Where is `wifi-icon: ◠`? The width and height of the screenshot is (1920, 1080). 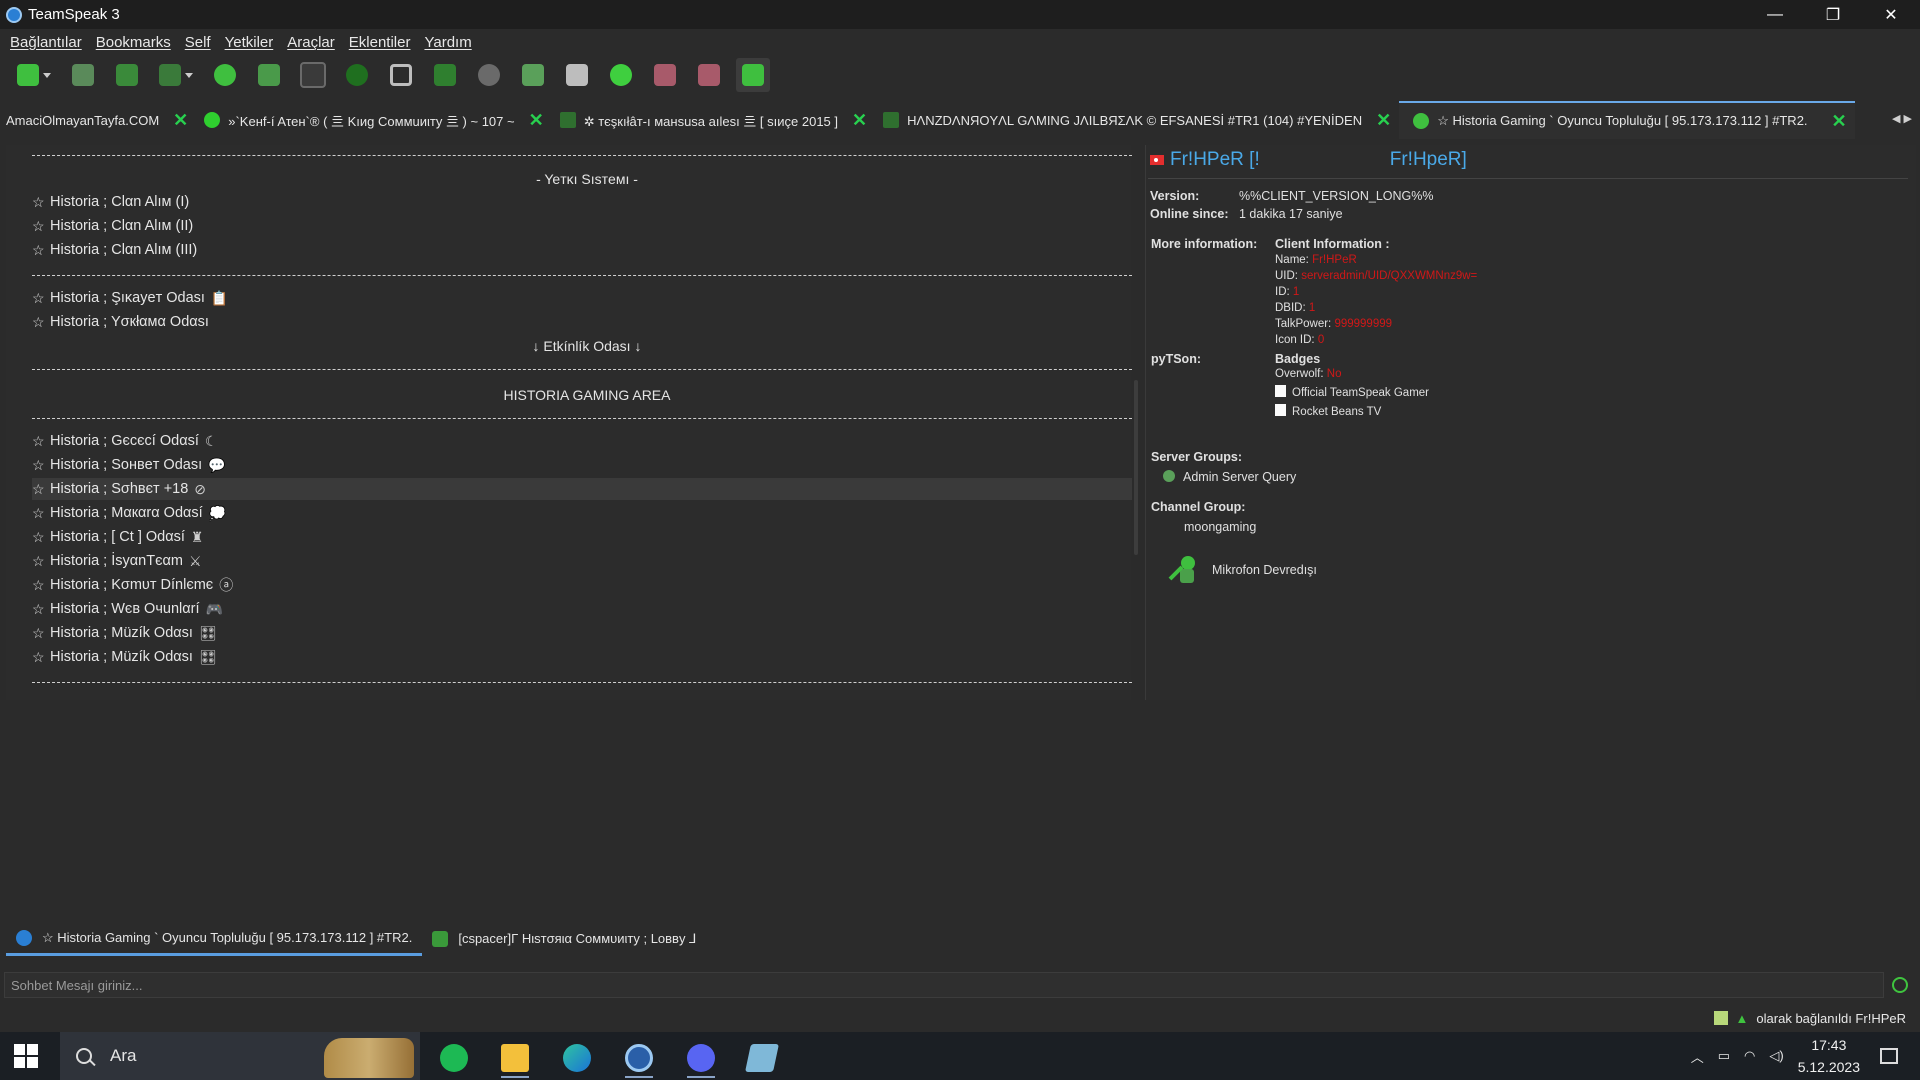
wifi-icon: ◠ is located at coordinates (1749, 1056).